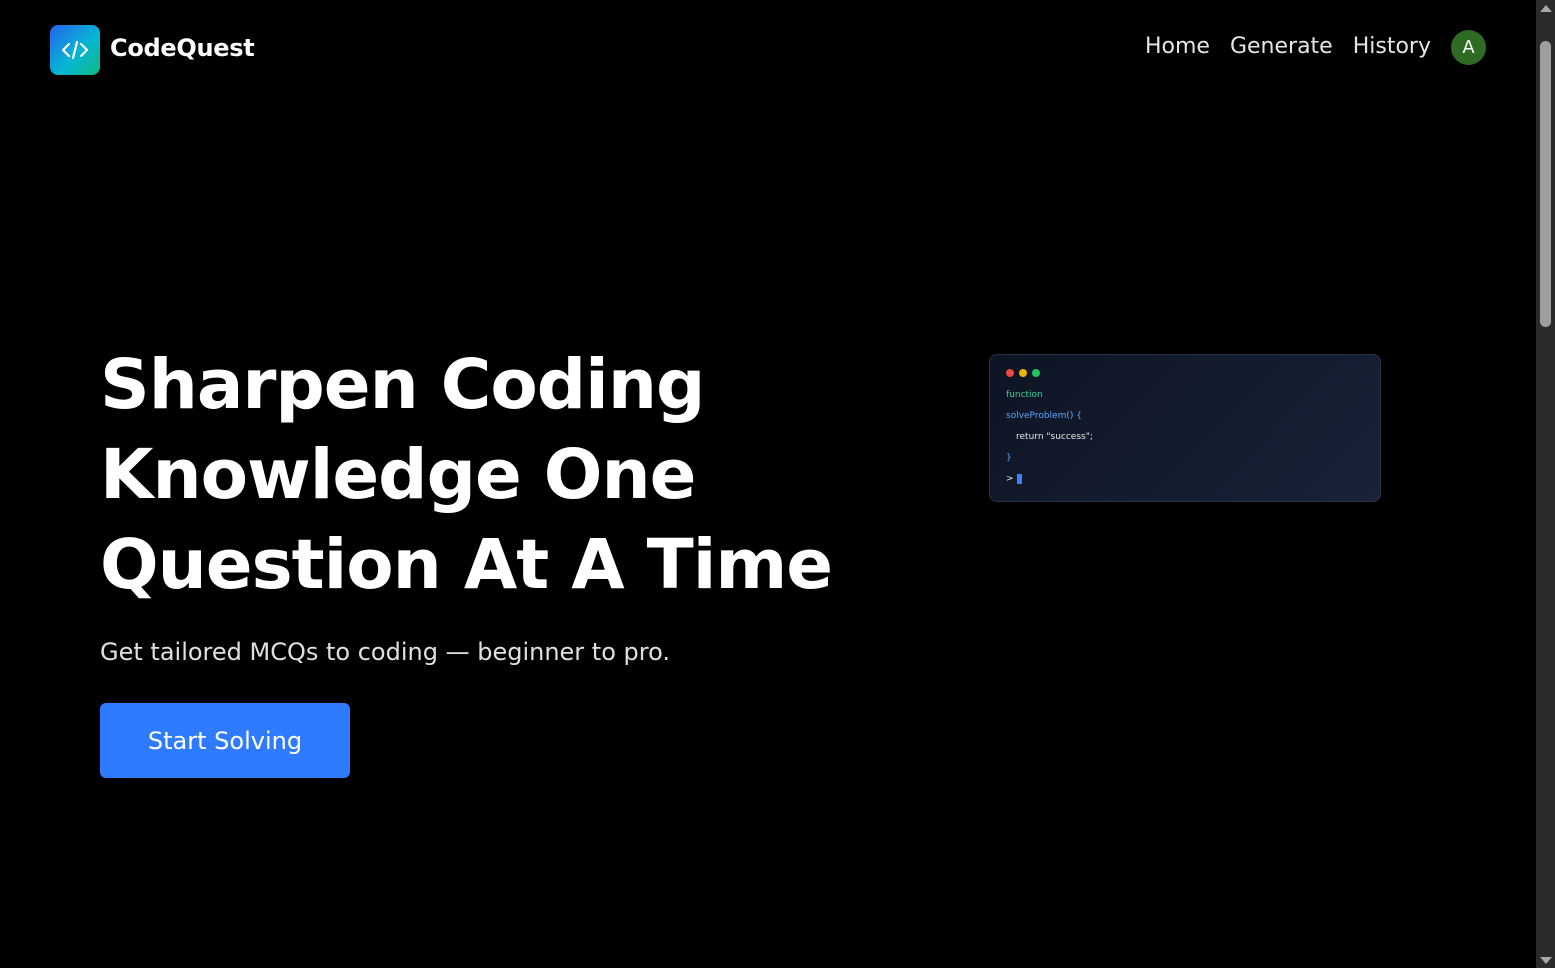 This screenshot has width=1555, height=968. I want to click on nav-home-link: Home, so click(1177, 46).